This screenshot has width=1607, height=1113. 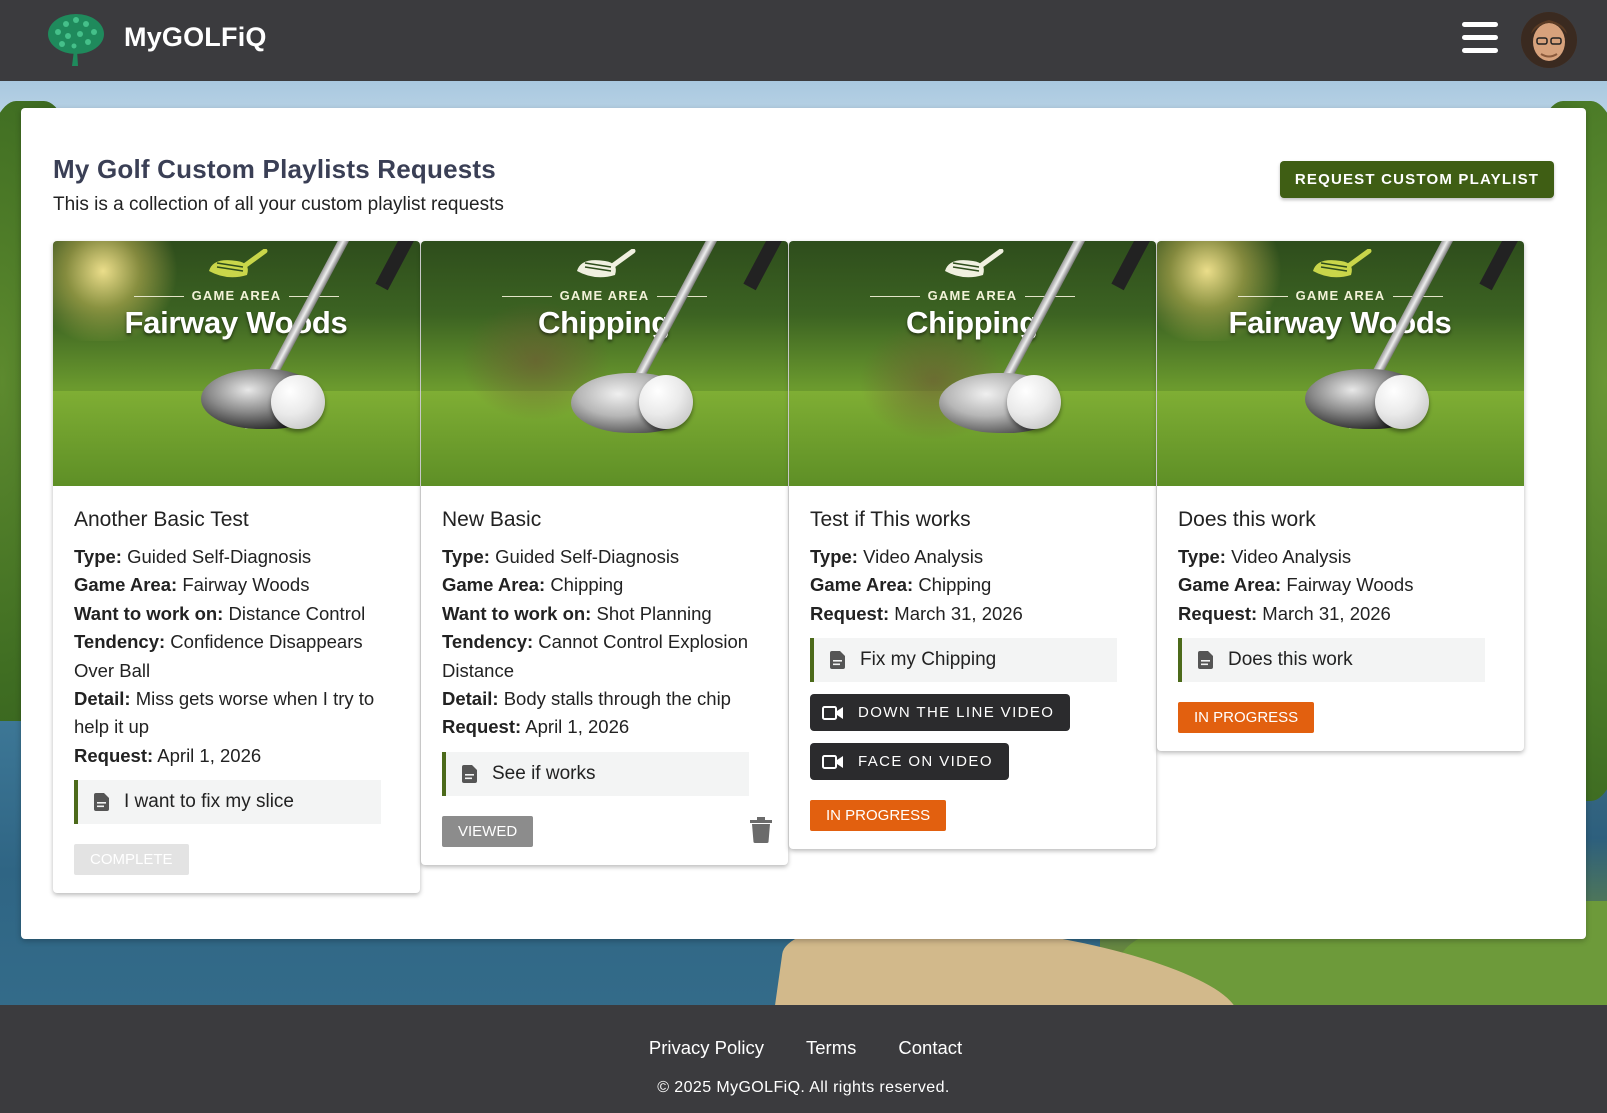 What do you see at coordinates (761, 829) in the screenshot?
I see `trash-icon` at bounding box center [761, 829].